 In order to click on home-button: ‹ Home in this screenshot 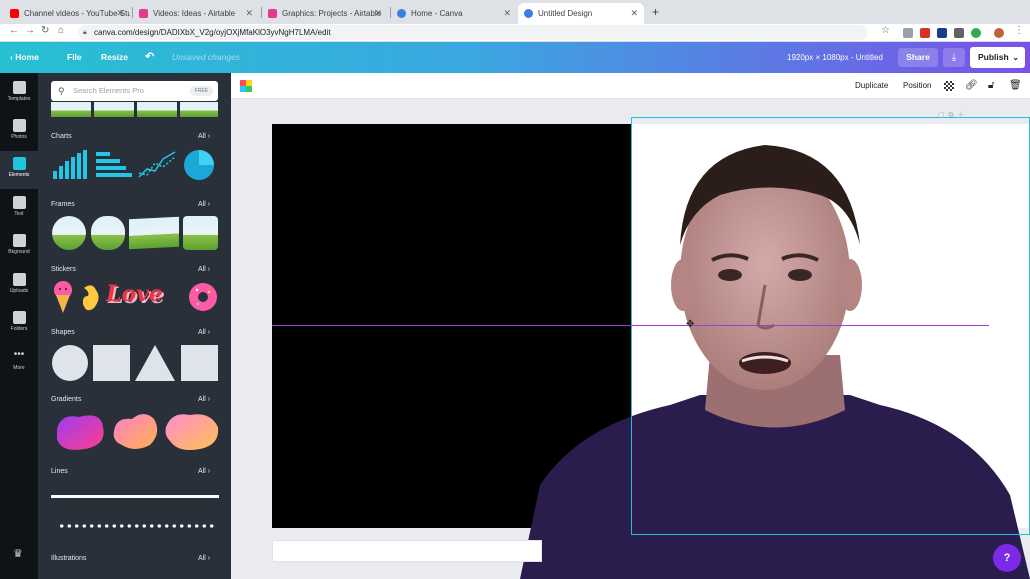, I will do `click(24, 57)`.